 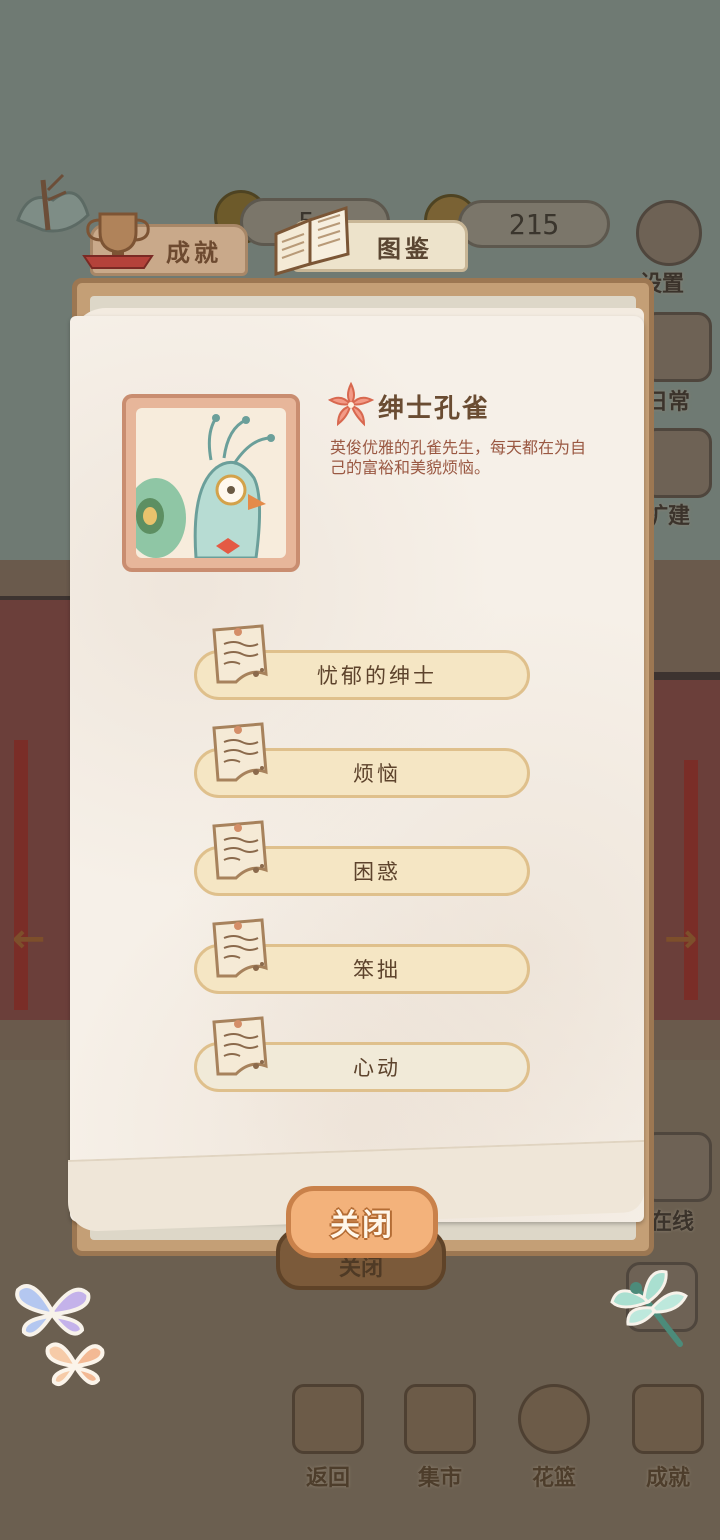 What do you see at coordinates (440, 1419) in the screenshot?
I see `market-icon` at bounding box center [440, 1419].